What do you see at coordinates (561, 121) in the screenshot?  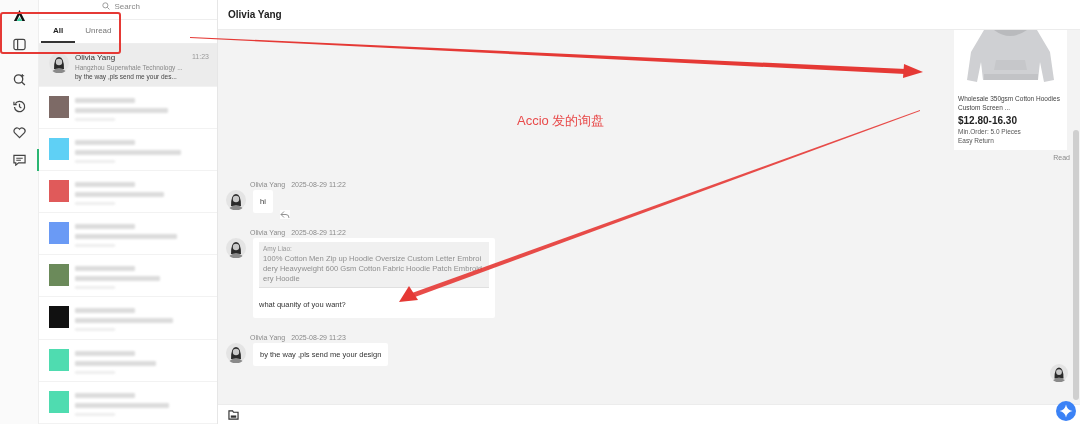 I see `annotation-label: Accio 发的询盘` at bounding box center [561, 121].